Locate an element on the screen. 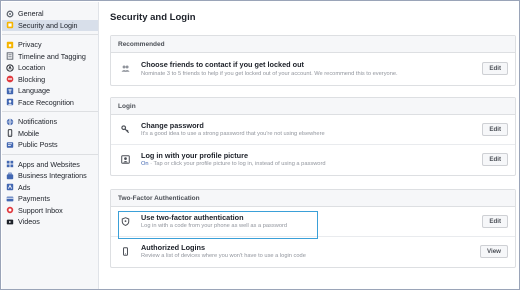 This screenshot has width=520, height=290. mobile-icon is located at coordinates (10, 133).